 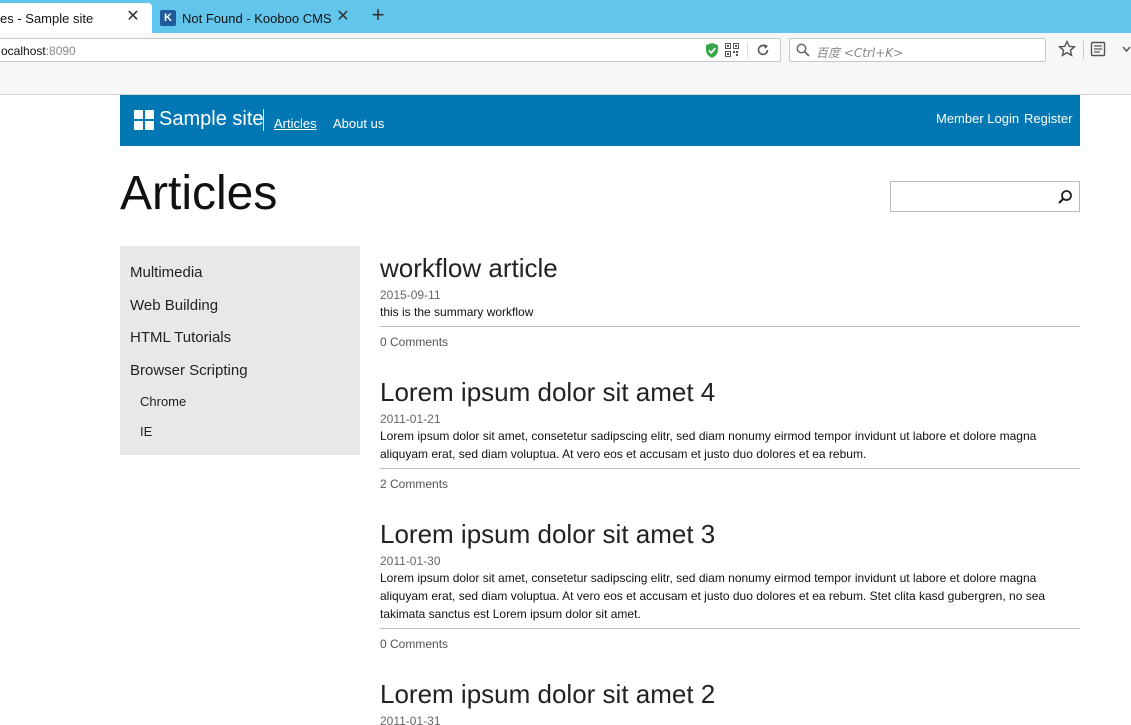 What do you see at coordinates (1067, 49) in the screenshot?
I see `bookmark-star-icon` at bounding box center [1067, 49].